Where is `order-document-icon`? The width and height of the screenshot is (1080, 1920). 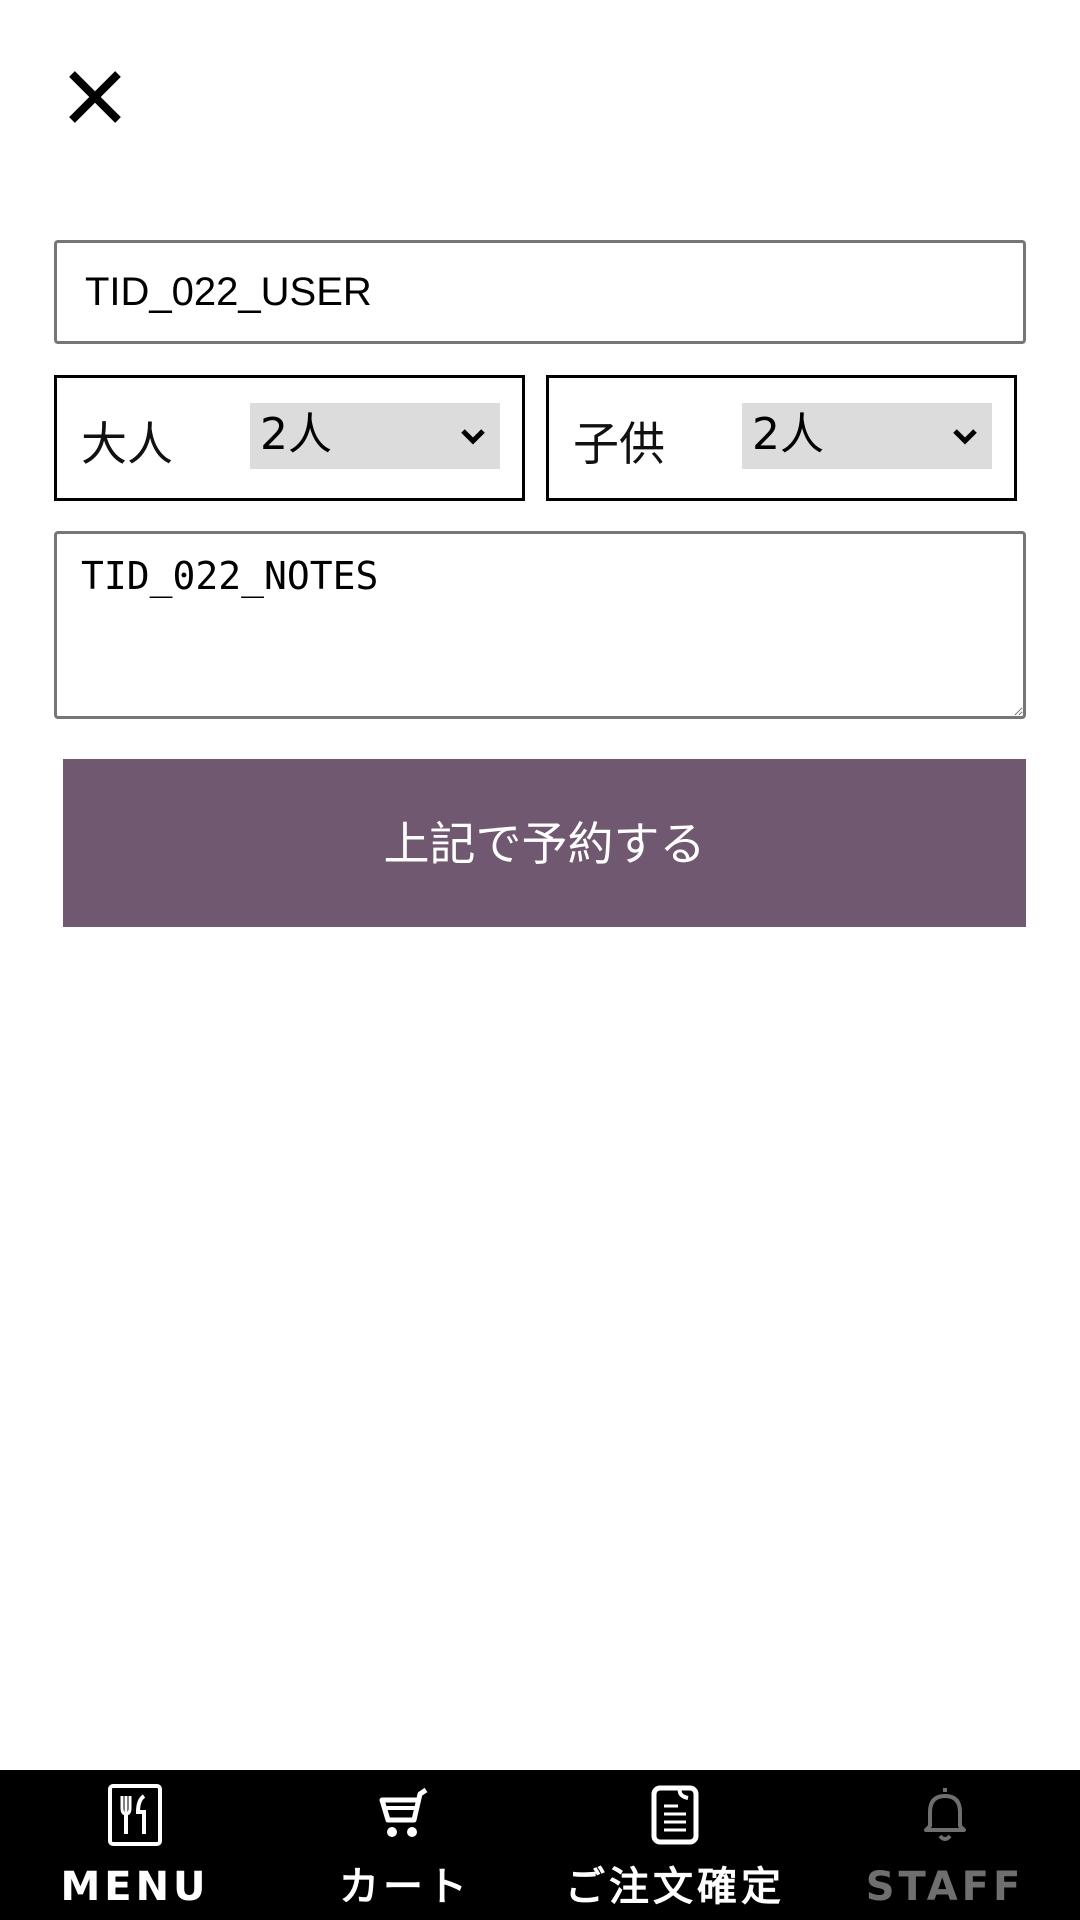
order-document-icon is located at coordinates (675, 1815).